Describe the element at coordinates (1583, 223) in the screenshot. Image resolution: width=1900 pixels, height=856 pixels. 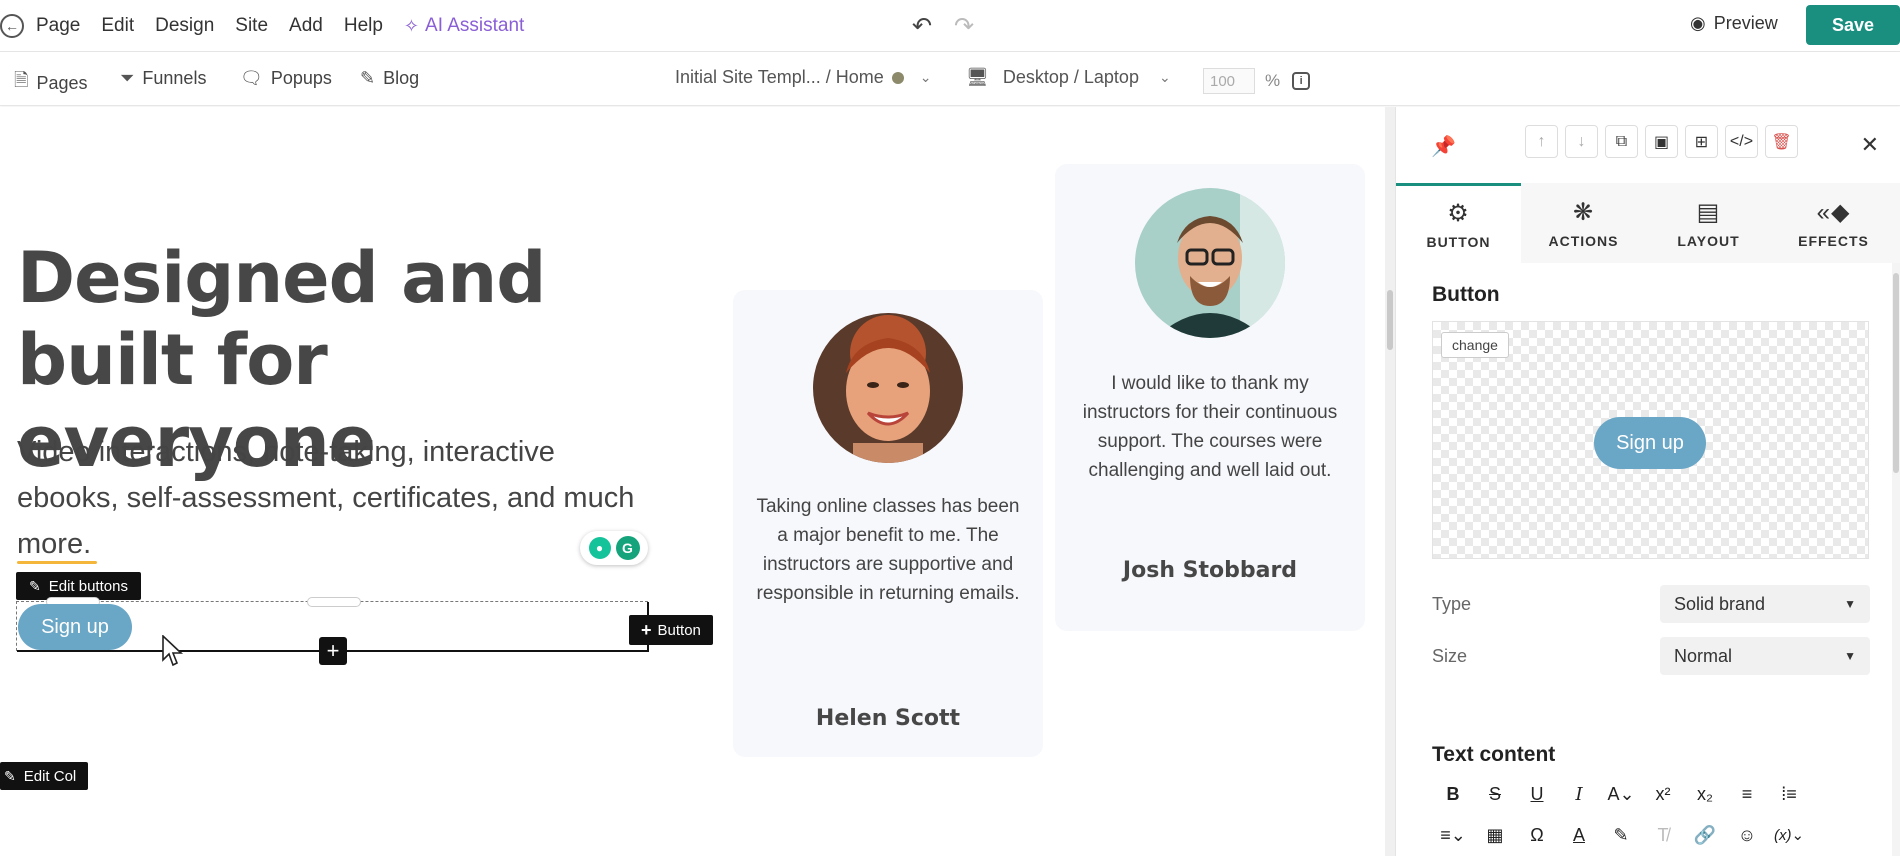
I see `tab-actions: ❋ ACTIONS` at that location.